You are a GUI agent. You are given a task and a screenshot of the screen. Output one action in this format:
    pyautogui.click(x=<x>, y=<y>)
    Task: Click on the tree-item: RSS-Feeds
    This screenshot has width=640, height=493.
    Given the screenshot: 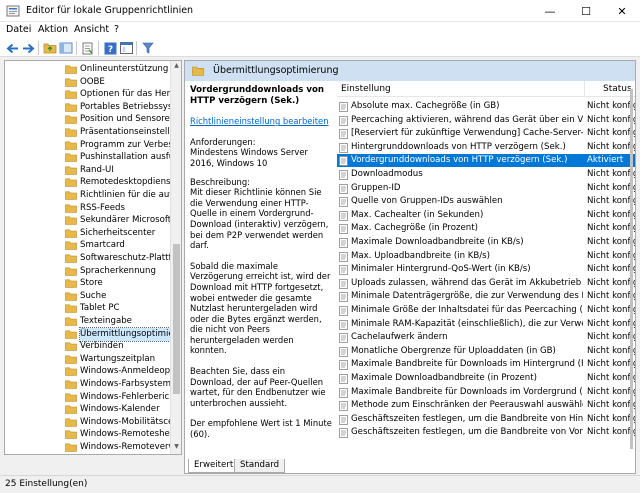 What is the action you would take?
    pyautogui.click(x=88, y=208)
    